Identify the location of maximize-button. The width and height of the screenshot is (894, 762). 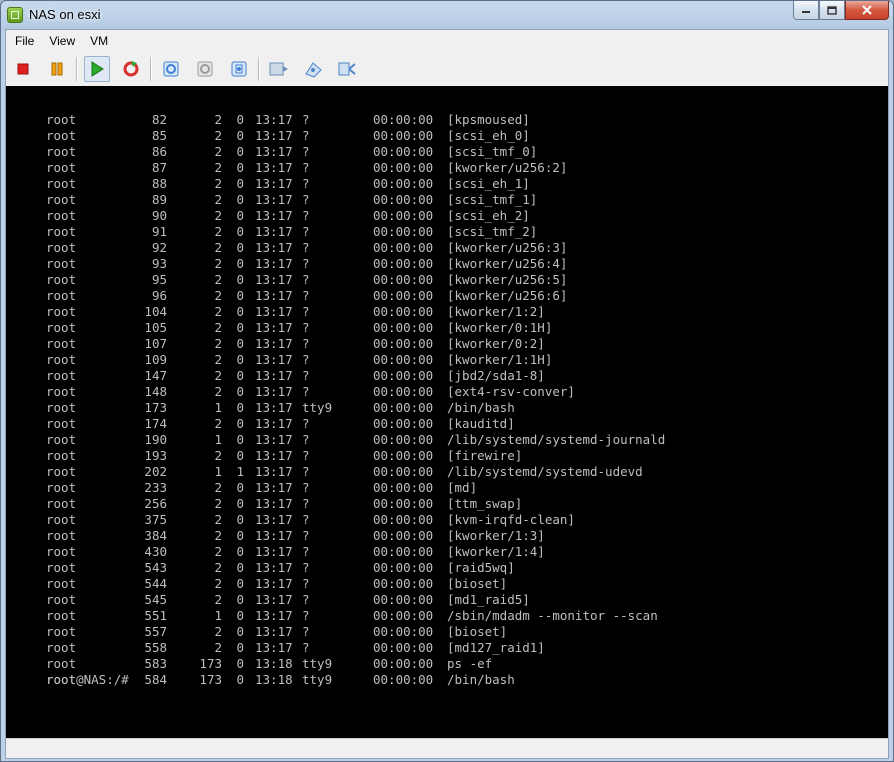
(832, 10).